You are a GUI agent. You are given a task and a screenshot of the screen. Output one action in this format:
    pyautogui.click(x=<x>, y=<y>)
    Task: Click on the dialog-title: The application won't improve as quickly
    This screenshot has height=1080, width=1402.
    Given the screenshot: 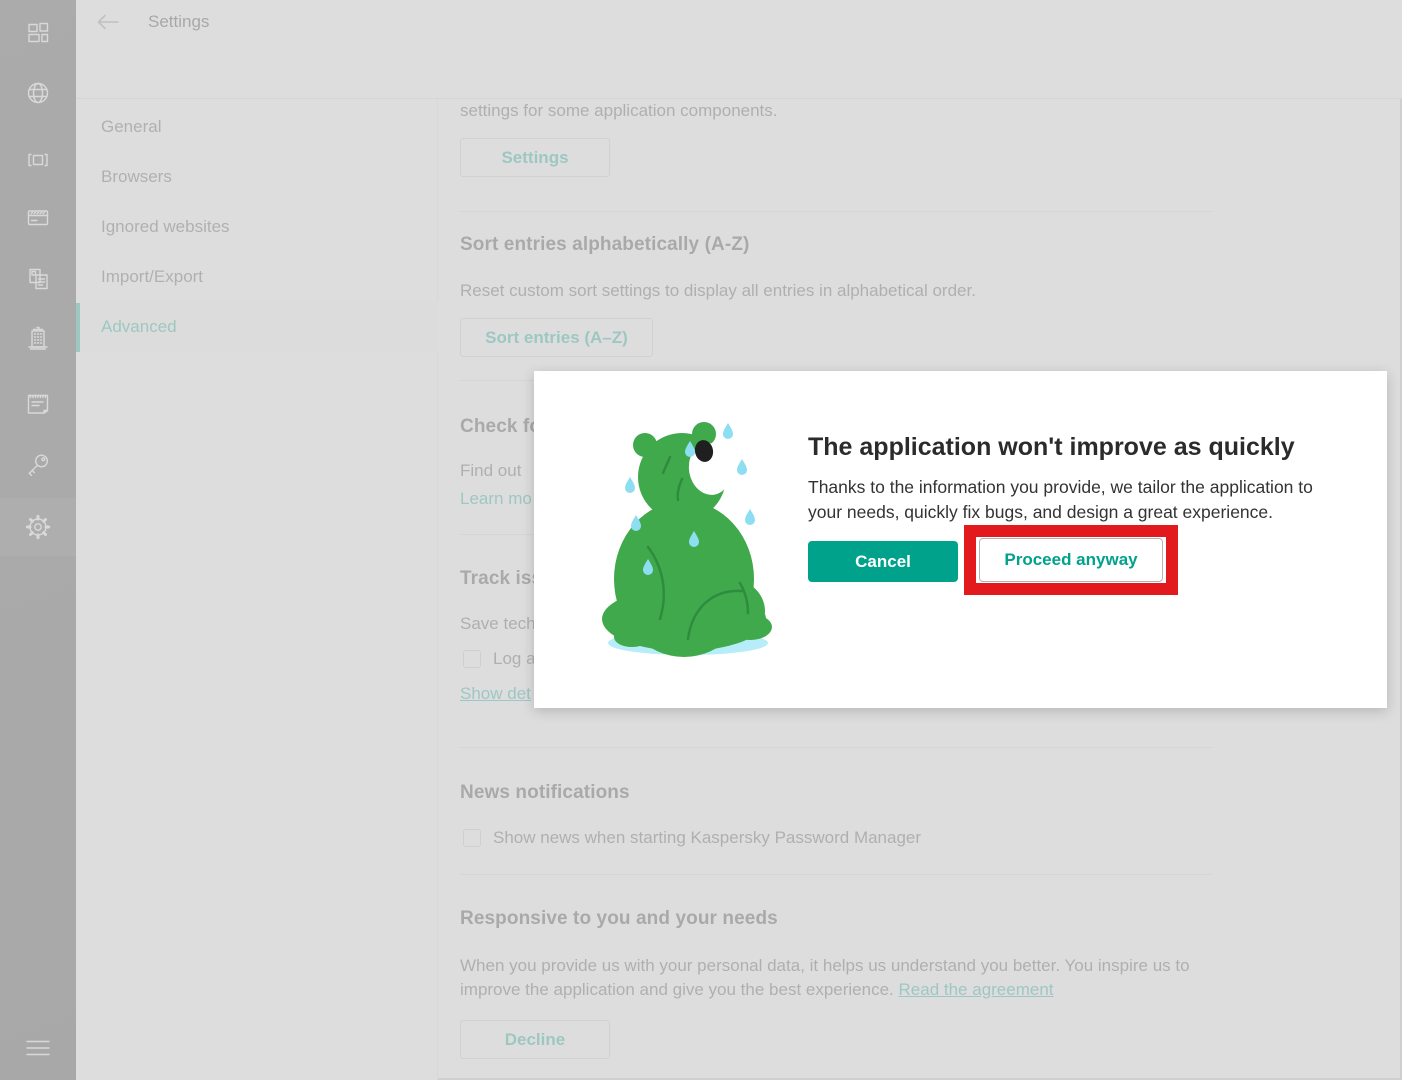 What is the action you would take?
    pyautogui.click(x=1051, y=447)
    